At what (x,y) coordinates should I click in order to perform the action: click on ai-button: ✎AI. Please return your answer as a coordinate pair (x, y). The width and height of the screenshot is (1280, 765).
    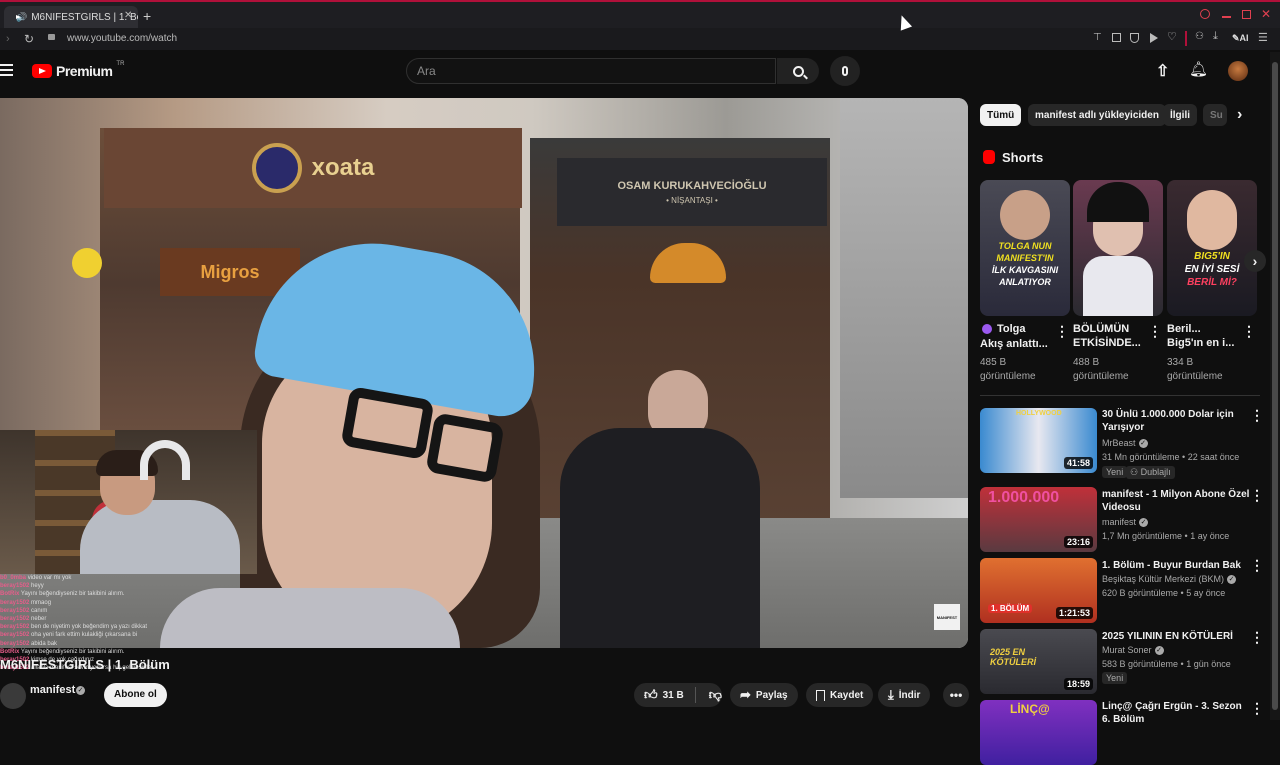
    Looking at the image, I should click on (1240, 38).